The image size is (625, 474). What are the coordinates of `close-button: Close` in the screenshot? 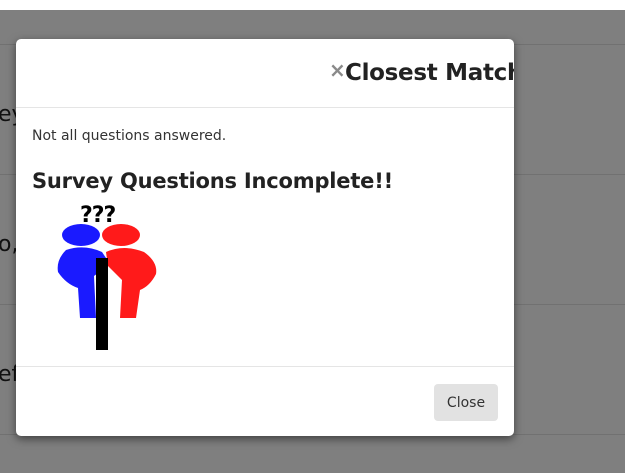 It's located at (466, 402).